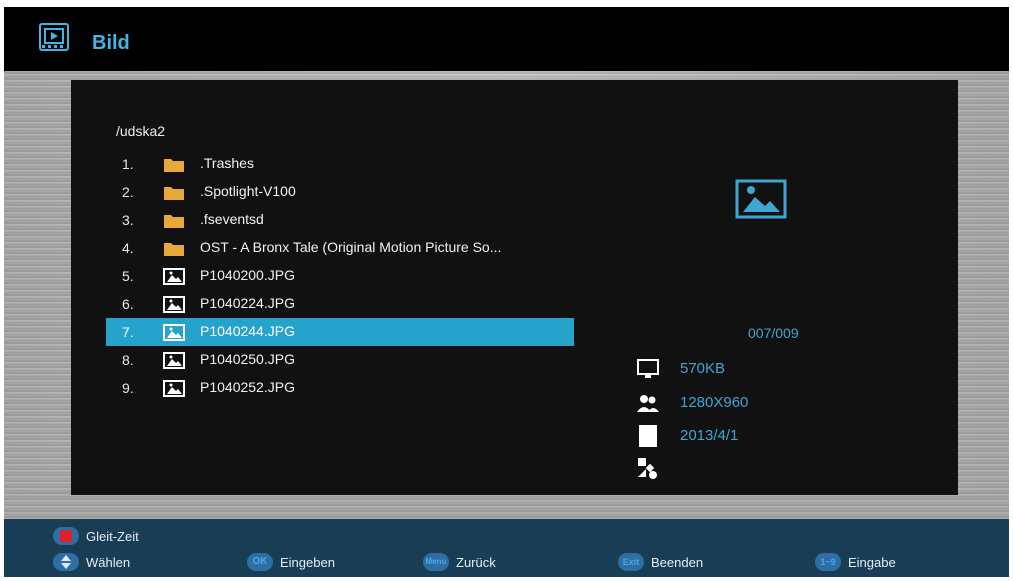 The width and height of the screenshot is (1013, 581). Describe the element at coordinates (232, 219) in the screenshot. I see `item-name: .fseventsd` at that location.